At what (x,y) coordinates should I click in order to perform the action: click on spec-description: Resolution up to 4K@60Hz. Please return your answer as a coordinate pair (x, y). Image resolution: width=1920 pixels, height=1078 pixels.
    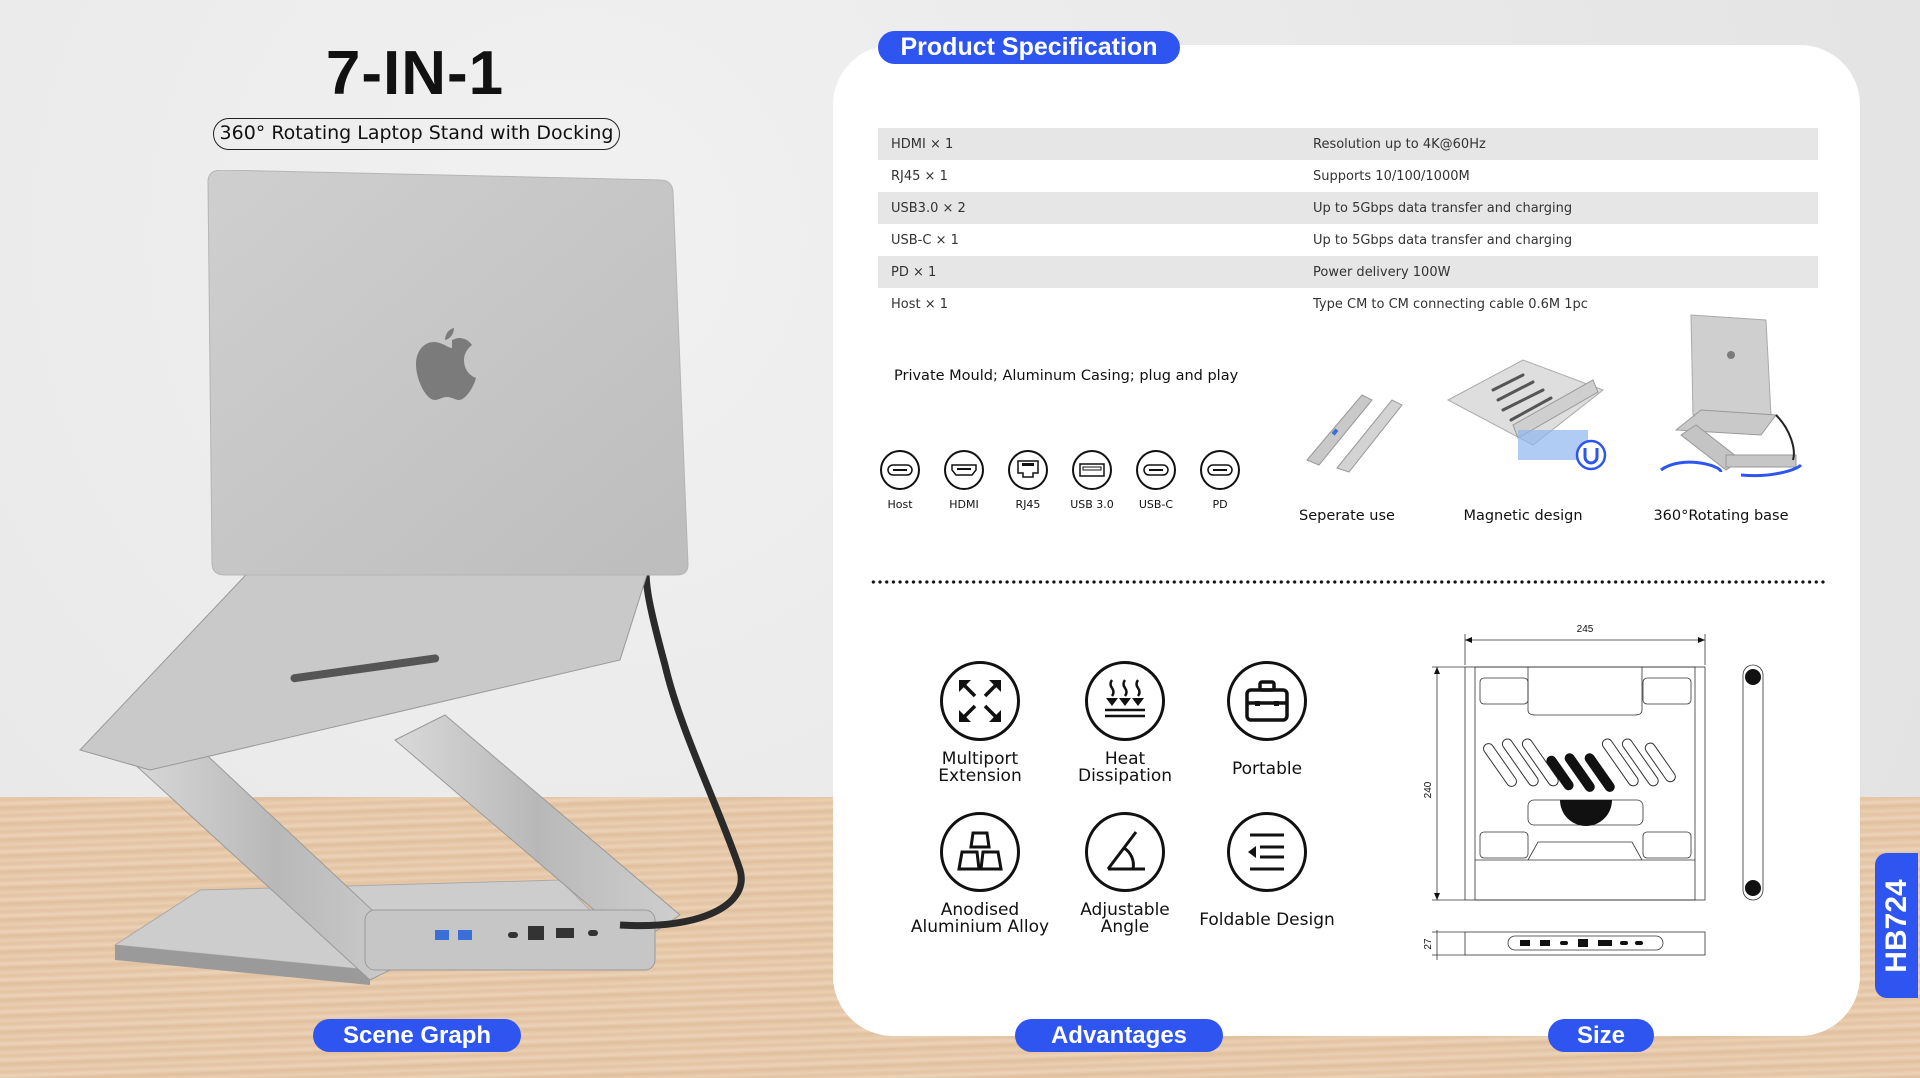
    Looking at the image, I should click on (1399, 144).